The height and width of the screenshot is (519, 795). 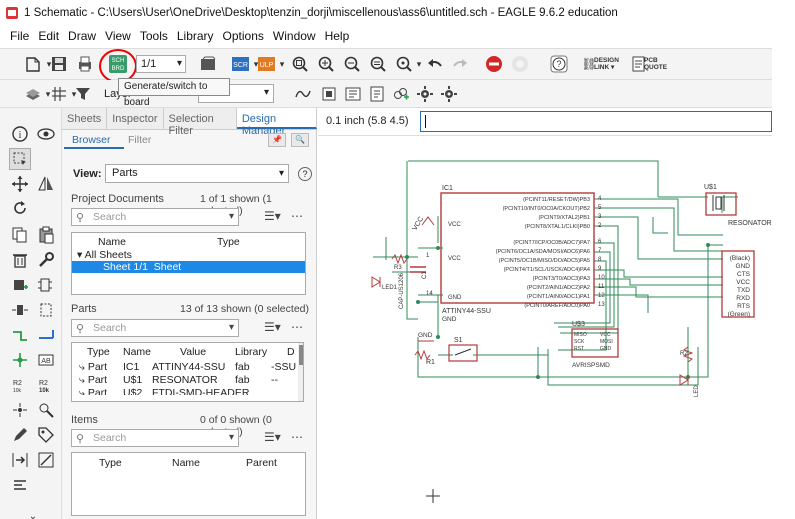 What do you see at coordinates (19, 36) in the screenshot?
I see `menu-file: File` at bounding box center [19, 36].